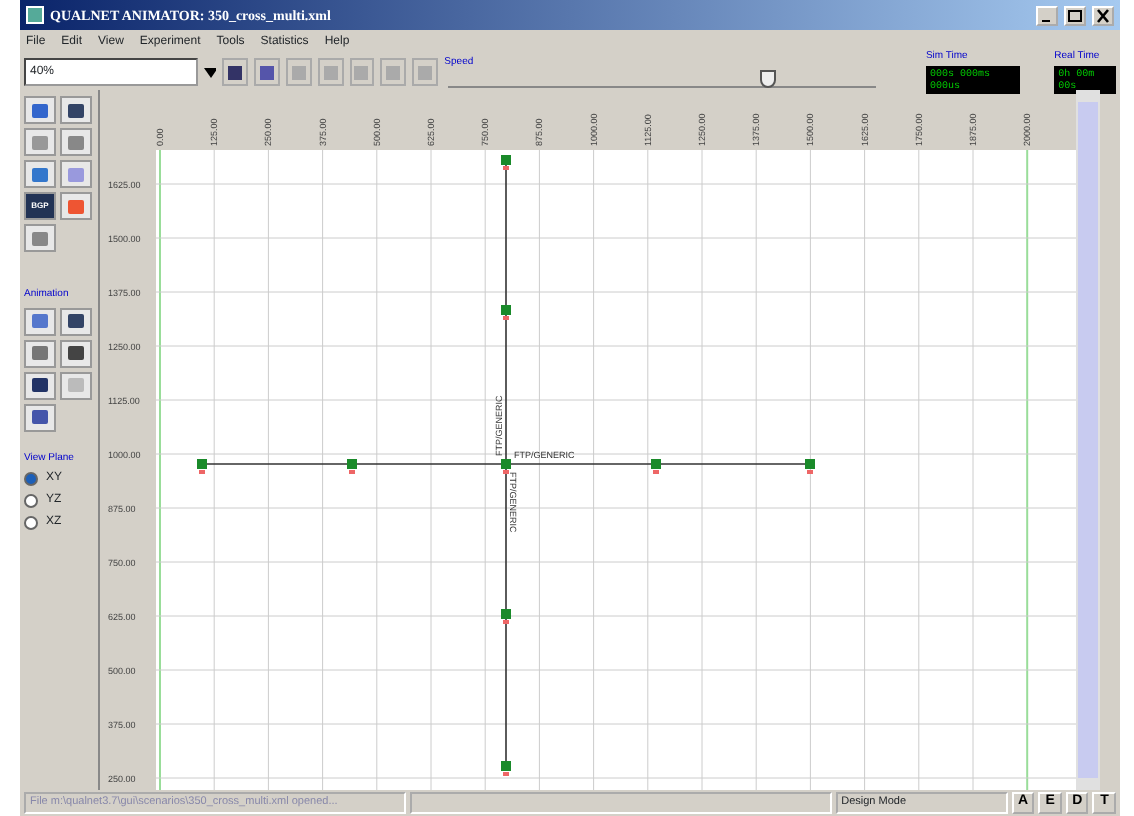  I want to click on dropdown-icon, so click(209, 72).